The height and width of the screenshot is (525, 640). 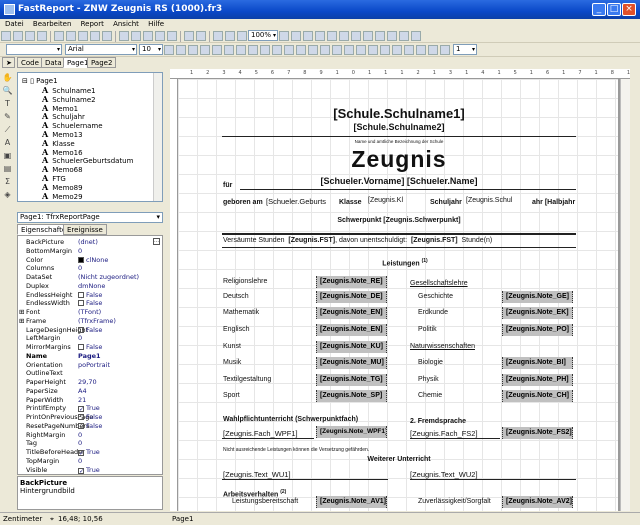 What do you see at coordinates (260, 433) in the screenshot?
I see `wpf-fach-field: [Zeugnis.Fach_WPF1]` at bounding box center [260, 433].